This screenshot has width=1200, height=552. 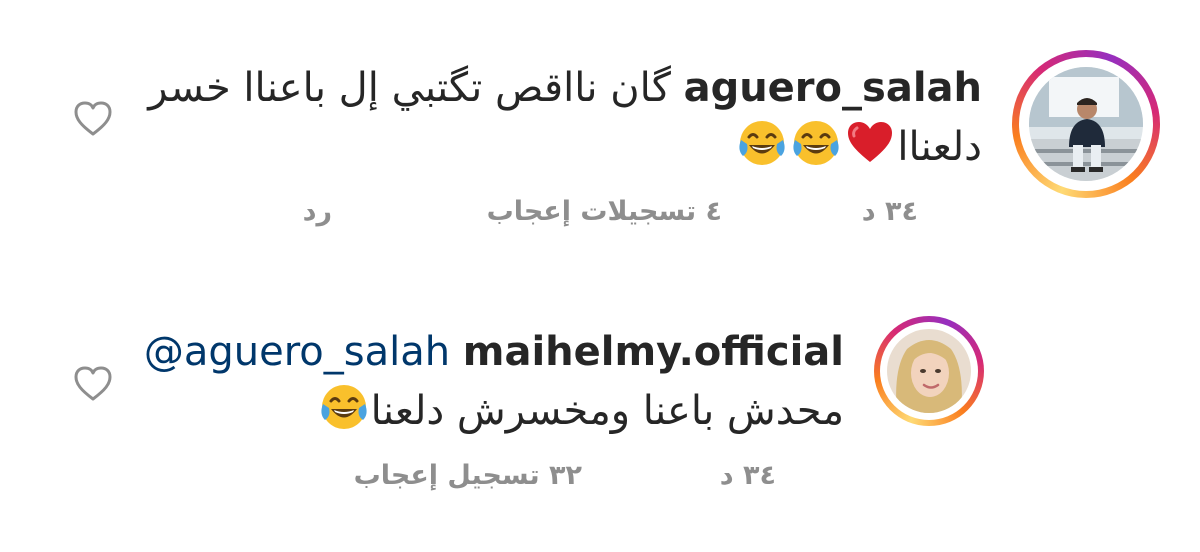 I want to click on red-heart-icon, so click(x=870, y=142).